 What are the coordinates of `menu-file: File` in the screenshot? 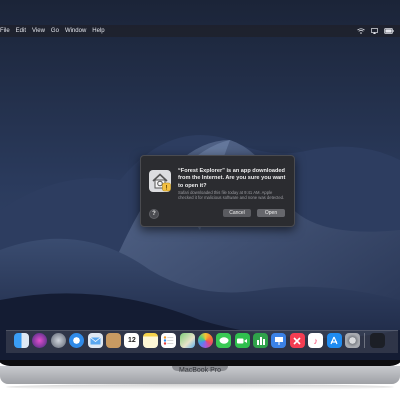 It's located at (5, 31).